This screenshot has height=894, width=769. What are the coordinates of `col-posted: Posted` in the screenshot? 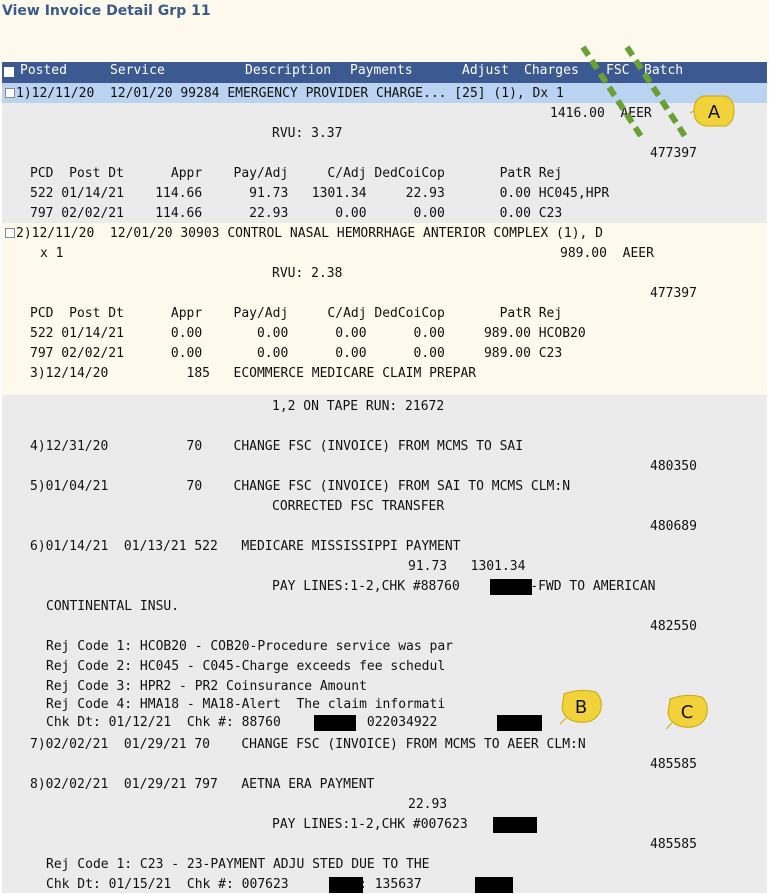 It's located at (43, 70).